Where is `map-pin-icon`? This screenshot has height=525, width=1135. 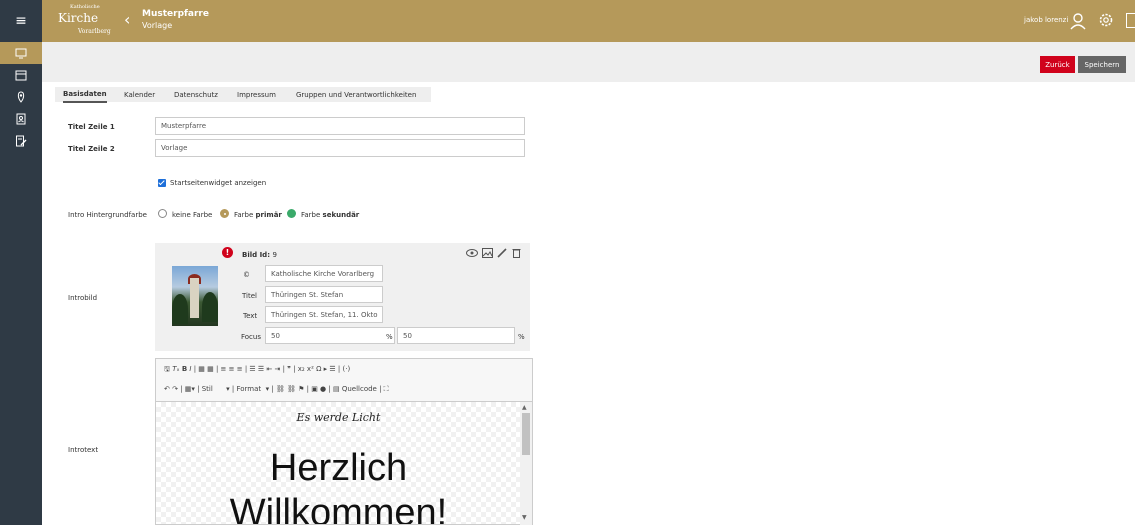 map-pin-icon is located at coordinates (21, 97).